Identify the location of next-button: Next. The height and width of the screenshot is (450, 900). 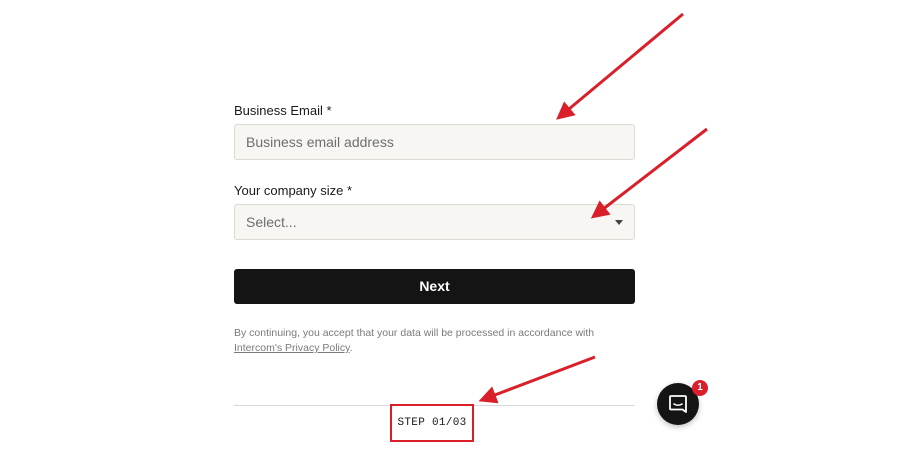
(434, 286).